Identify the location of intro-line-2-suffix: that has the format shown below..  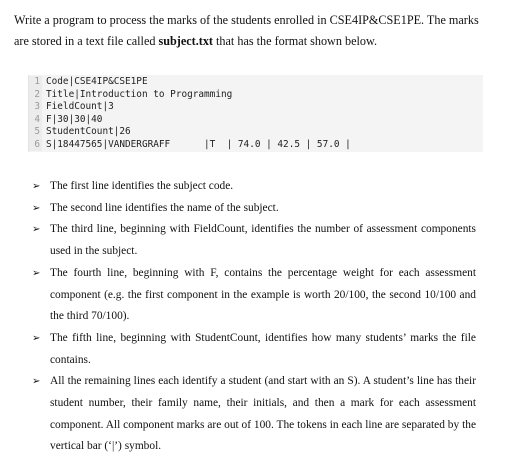
(295, 41).